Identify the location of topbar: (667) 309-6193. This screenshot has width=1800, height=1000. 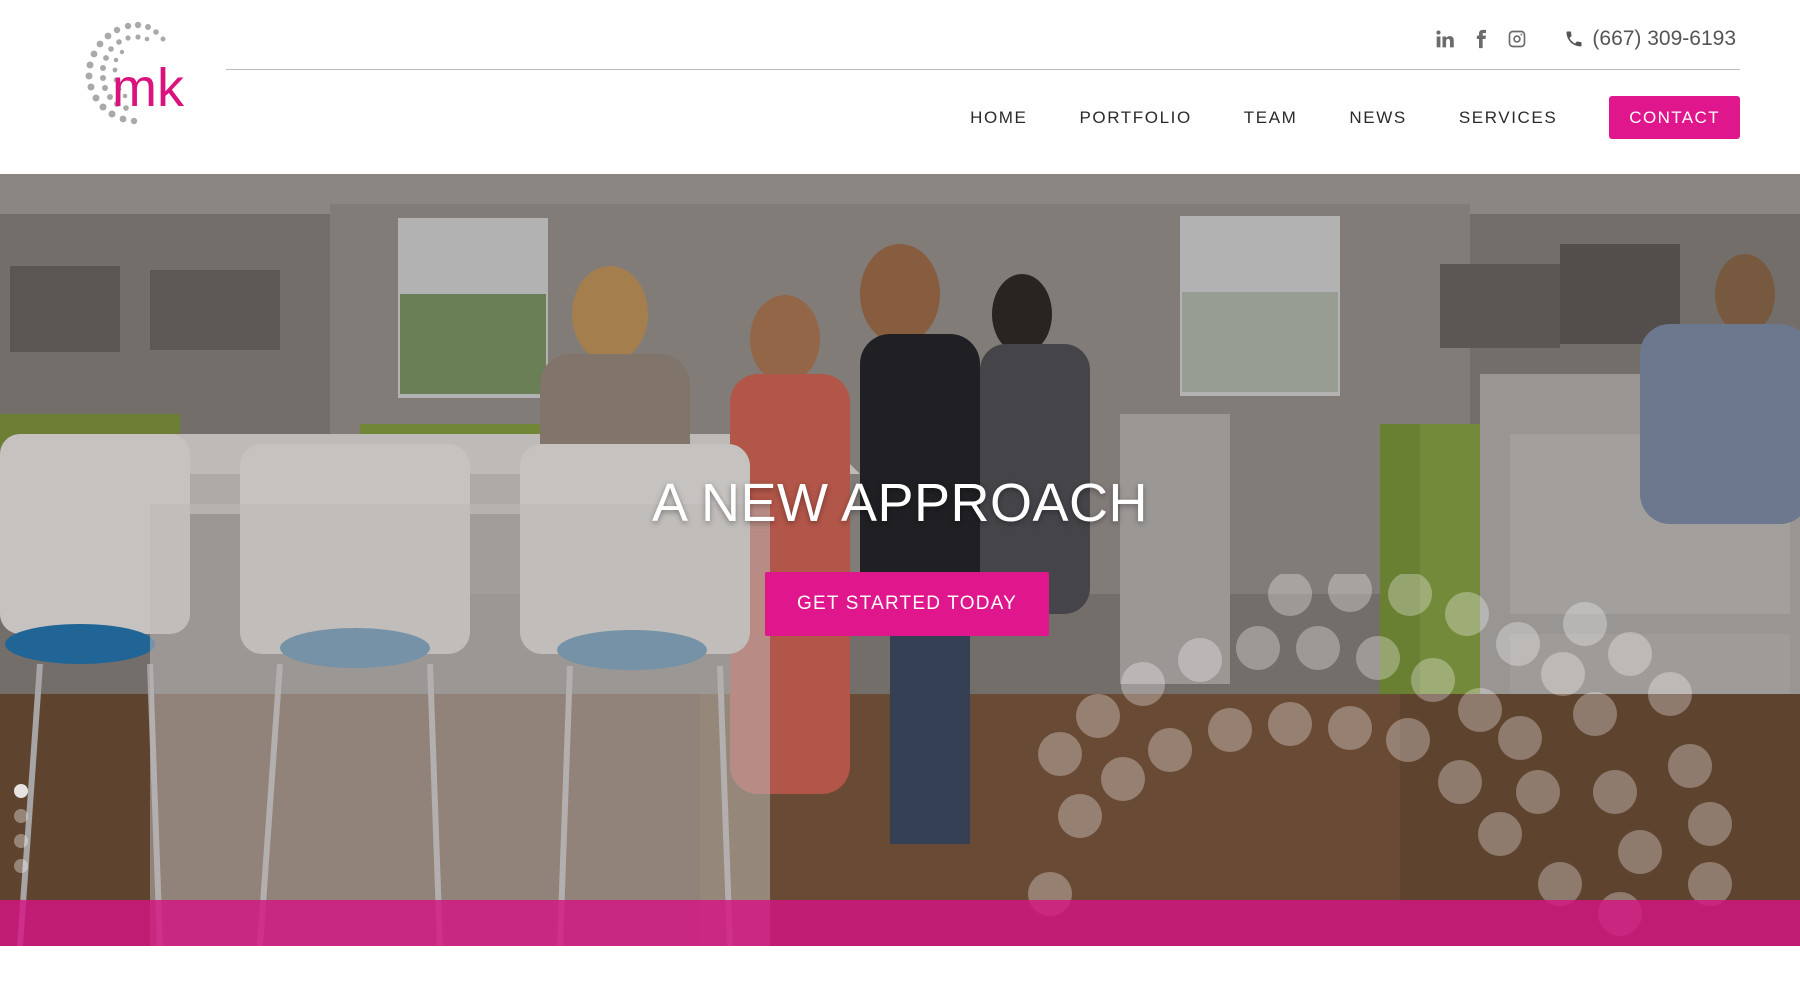
(1585, 39).